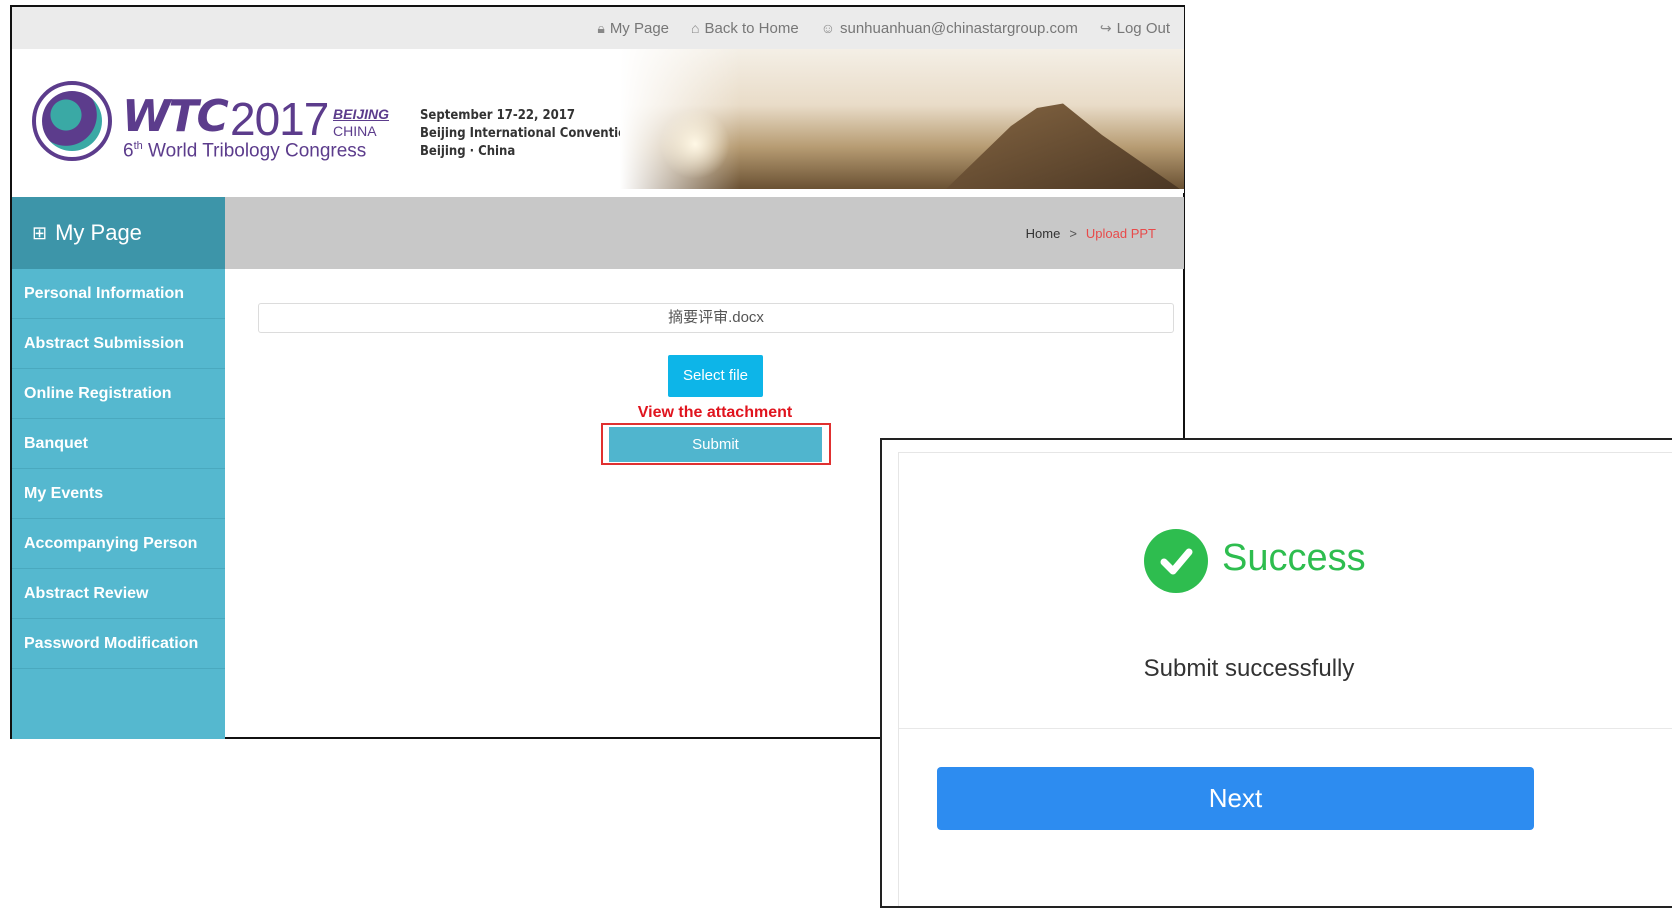 Image resolution: width=1672 pixels, height=908 pixels. Describe the element at coordinates (959, 28) in the screenshot. I see `user-email-label: sunhuanhuan@chinastargroup.com` at that location.